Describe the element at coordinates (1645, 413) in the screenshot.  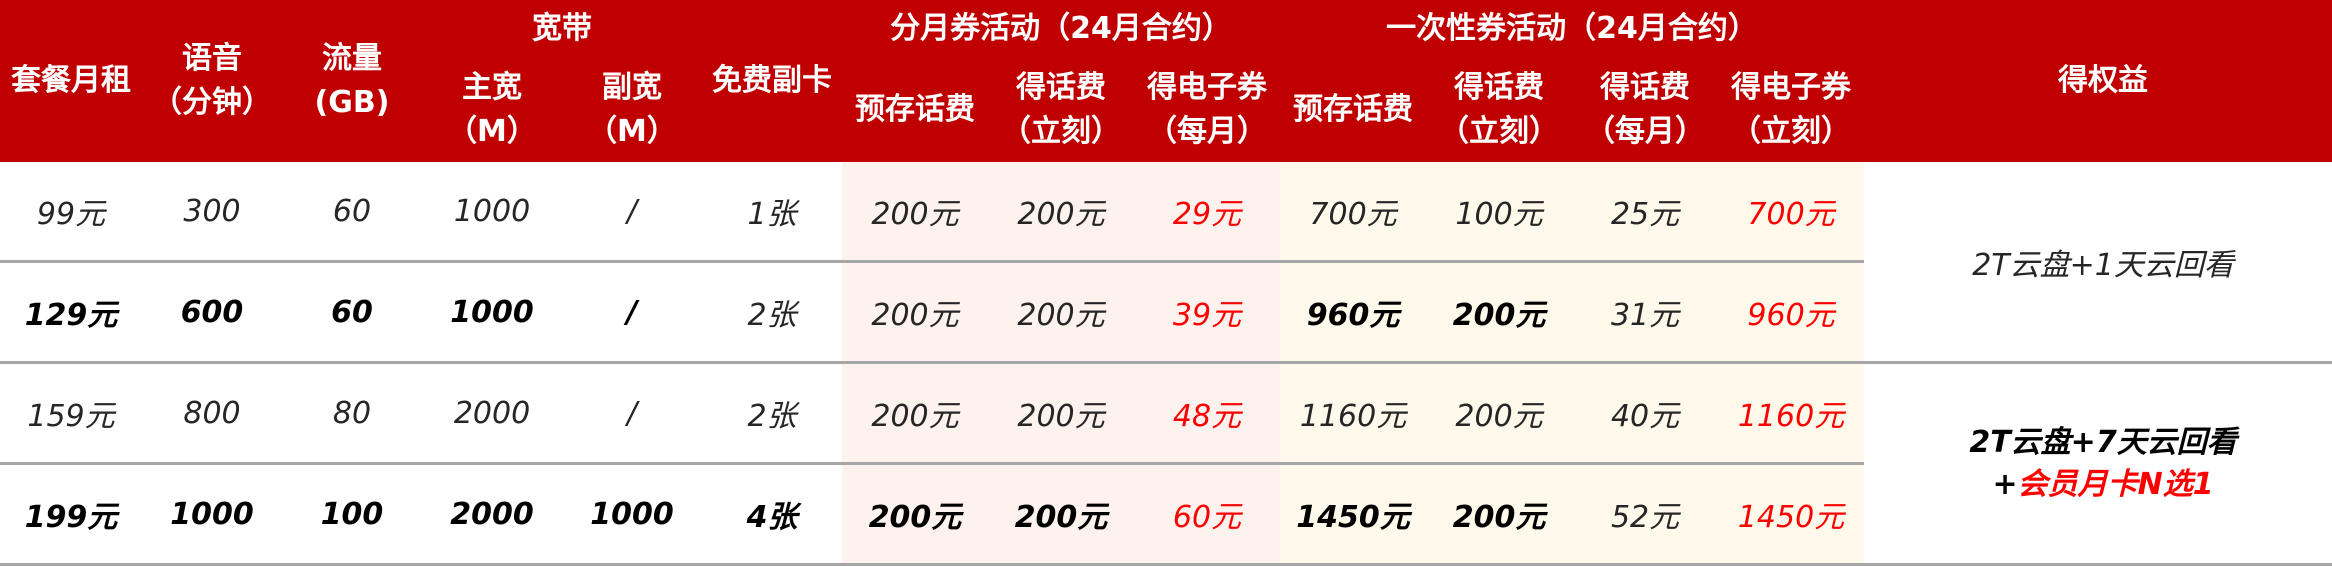
I see `cell-get-fee-3: 40元` at that location.